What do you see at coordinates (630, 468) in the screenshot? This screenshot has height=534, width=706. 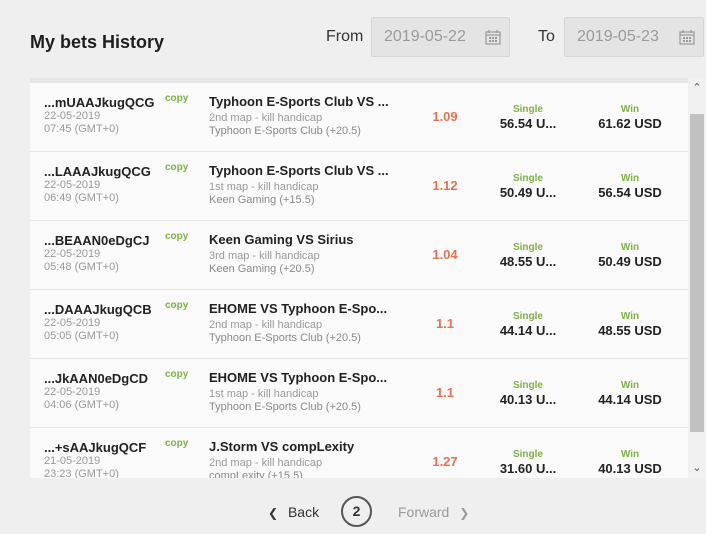 I see `payout-amount: 40.13 USD` at bounding box center [630, 468].